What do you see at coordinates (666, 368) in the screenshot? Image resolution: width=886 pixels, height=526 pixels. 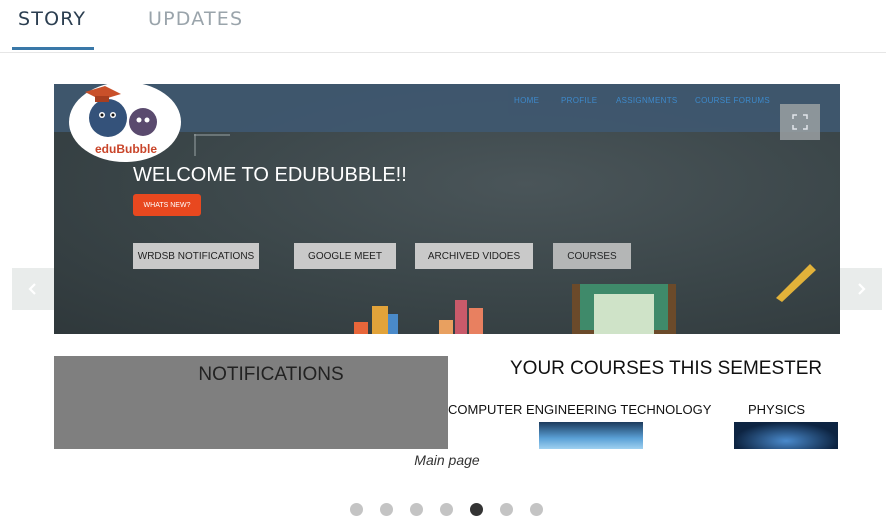 I see `courses-title: YOUR COURSES THIS SEMESTER` at bounding box center [666, 368].